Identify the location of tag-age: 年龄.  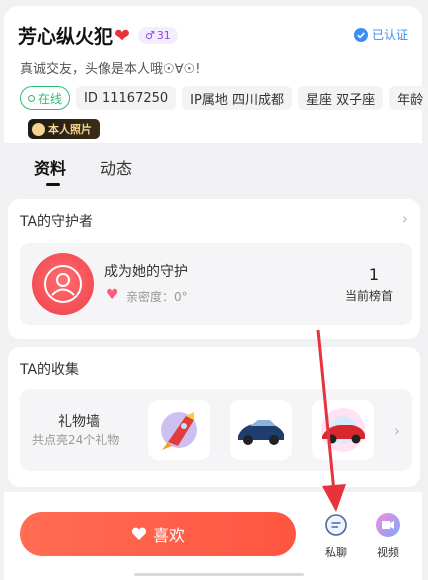
(408, 98).